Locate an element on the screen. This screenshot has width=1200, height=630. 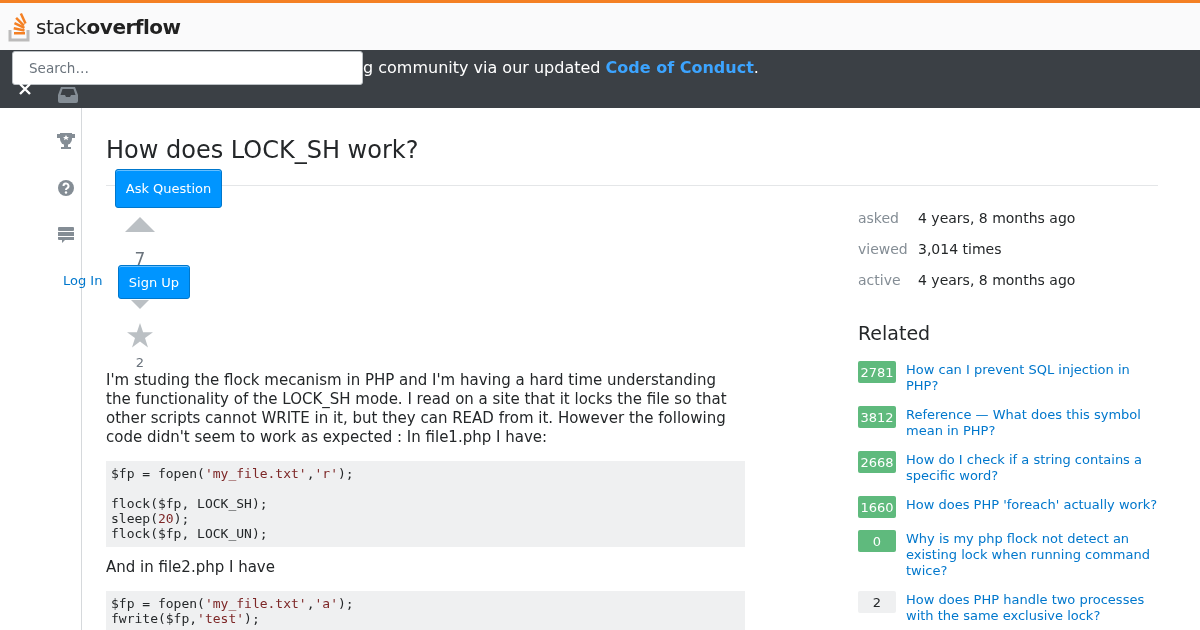
question-title: How does LOCK_SH work? is located at coordinates (263, 150).